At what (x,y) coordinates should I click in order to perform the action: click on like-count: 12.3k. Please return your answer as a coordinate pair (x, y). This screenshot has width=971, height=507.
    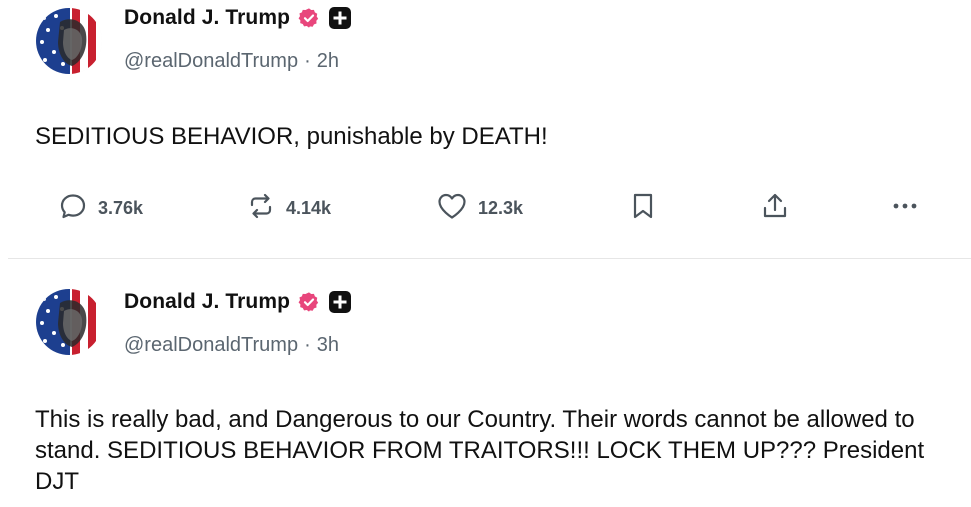
    Looking at the image, I should click on (501, 207).